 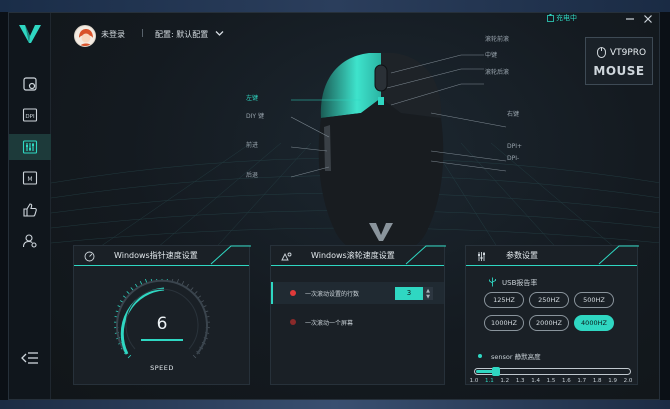 I want to click on sensor-indicator-dot, so click(x=480, y=356).